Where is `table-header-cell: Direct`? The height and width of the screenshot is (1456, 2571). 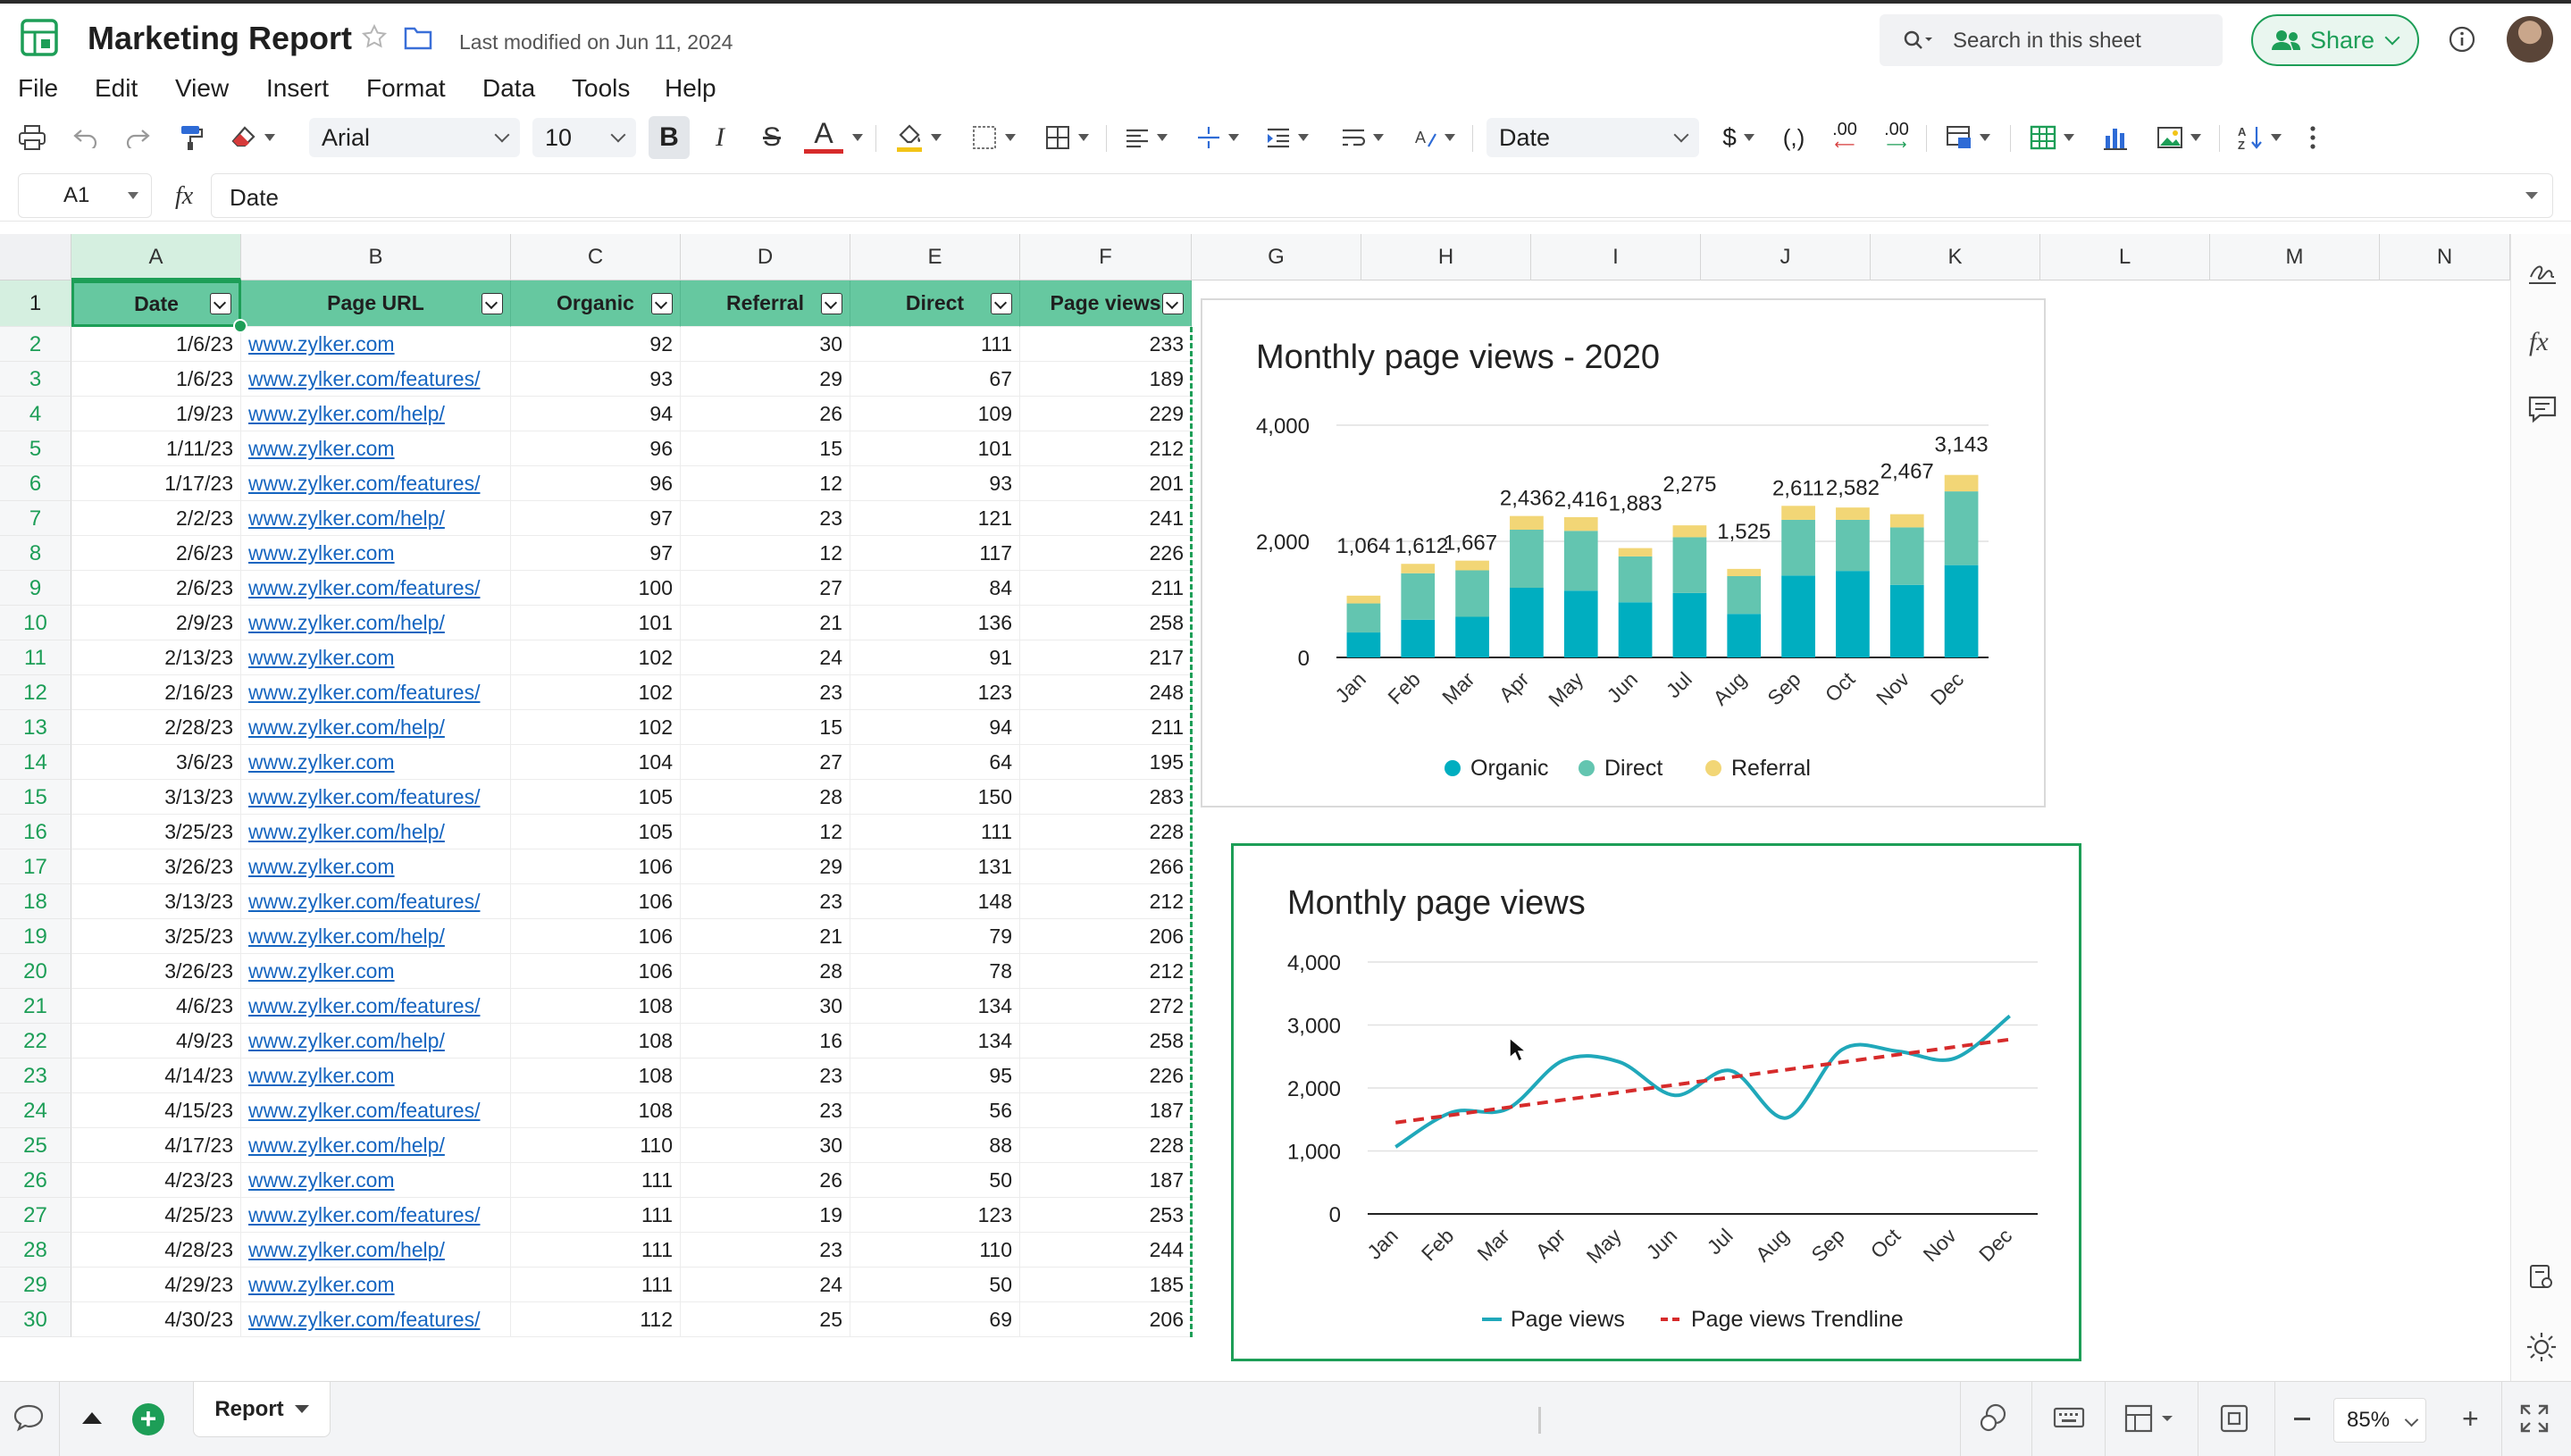
table-header-cell: Direct is located at coordinates (935, 303).